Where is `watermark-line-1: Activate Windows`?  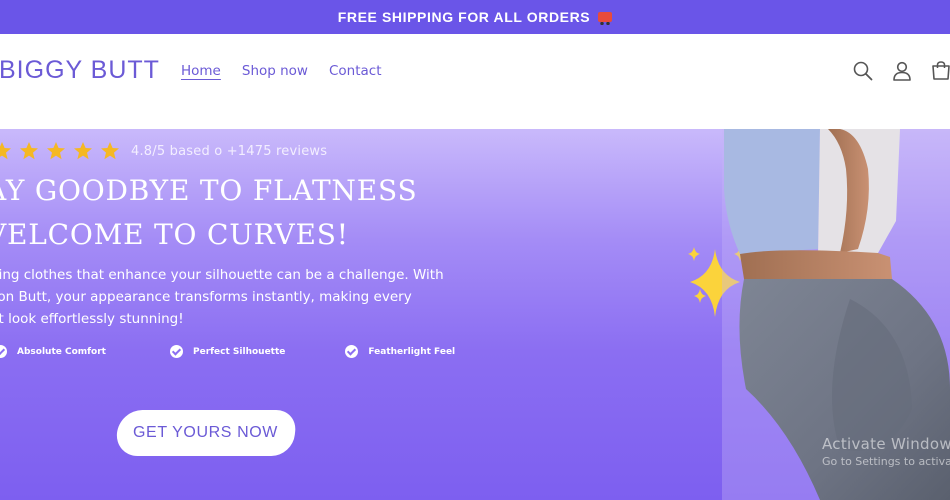 watermark-line-1: Activate Windows is located at coordinates (886, 444).